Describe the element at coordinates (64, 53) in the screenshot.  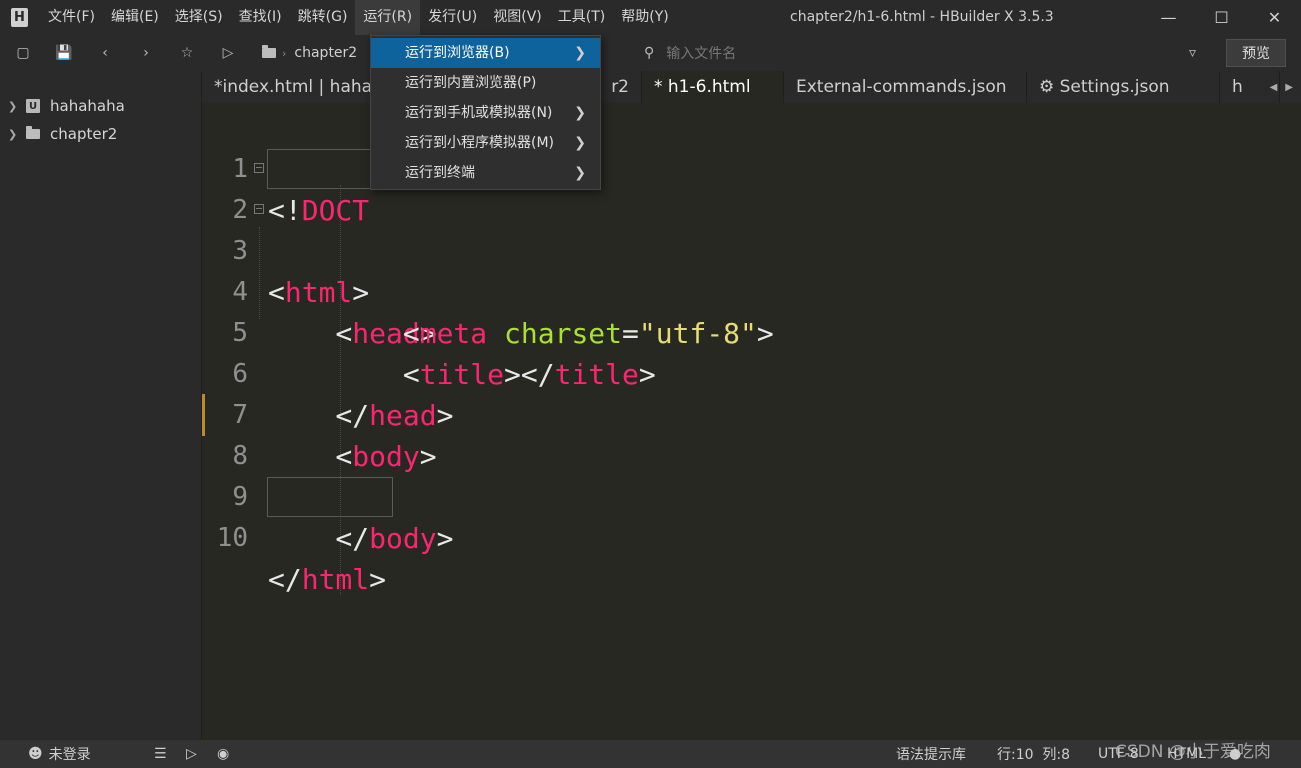
I see `save-icon: 💾` at that location.